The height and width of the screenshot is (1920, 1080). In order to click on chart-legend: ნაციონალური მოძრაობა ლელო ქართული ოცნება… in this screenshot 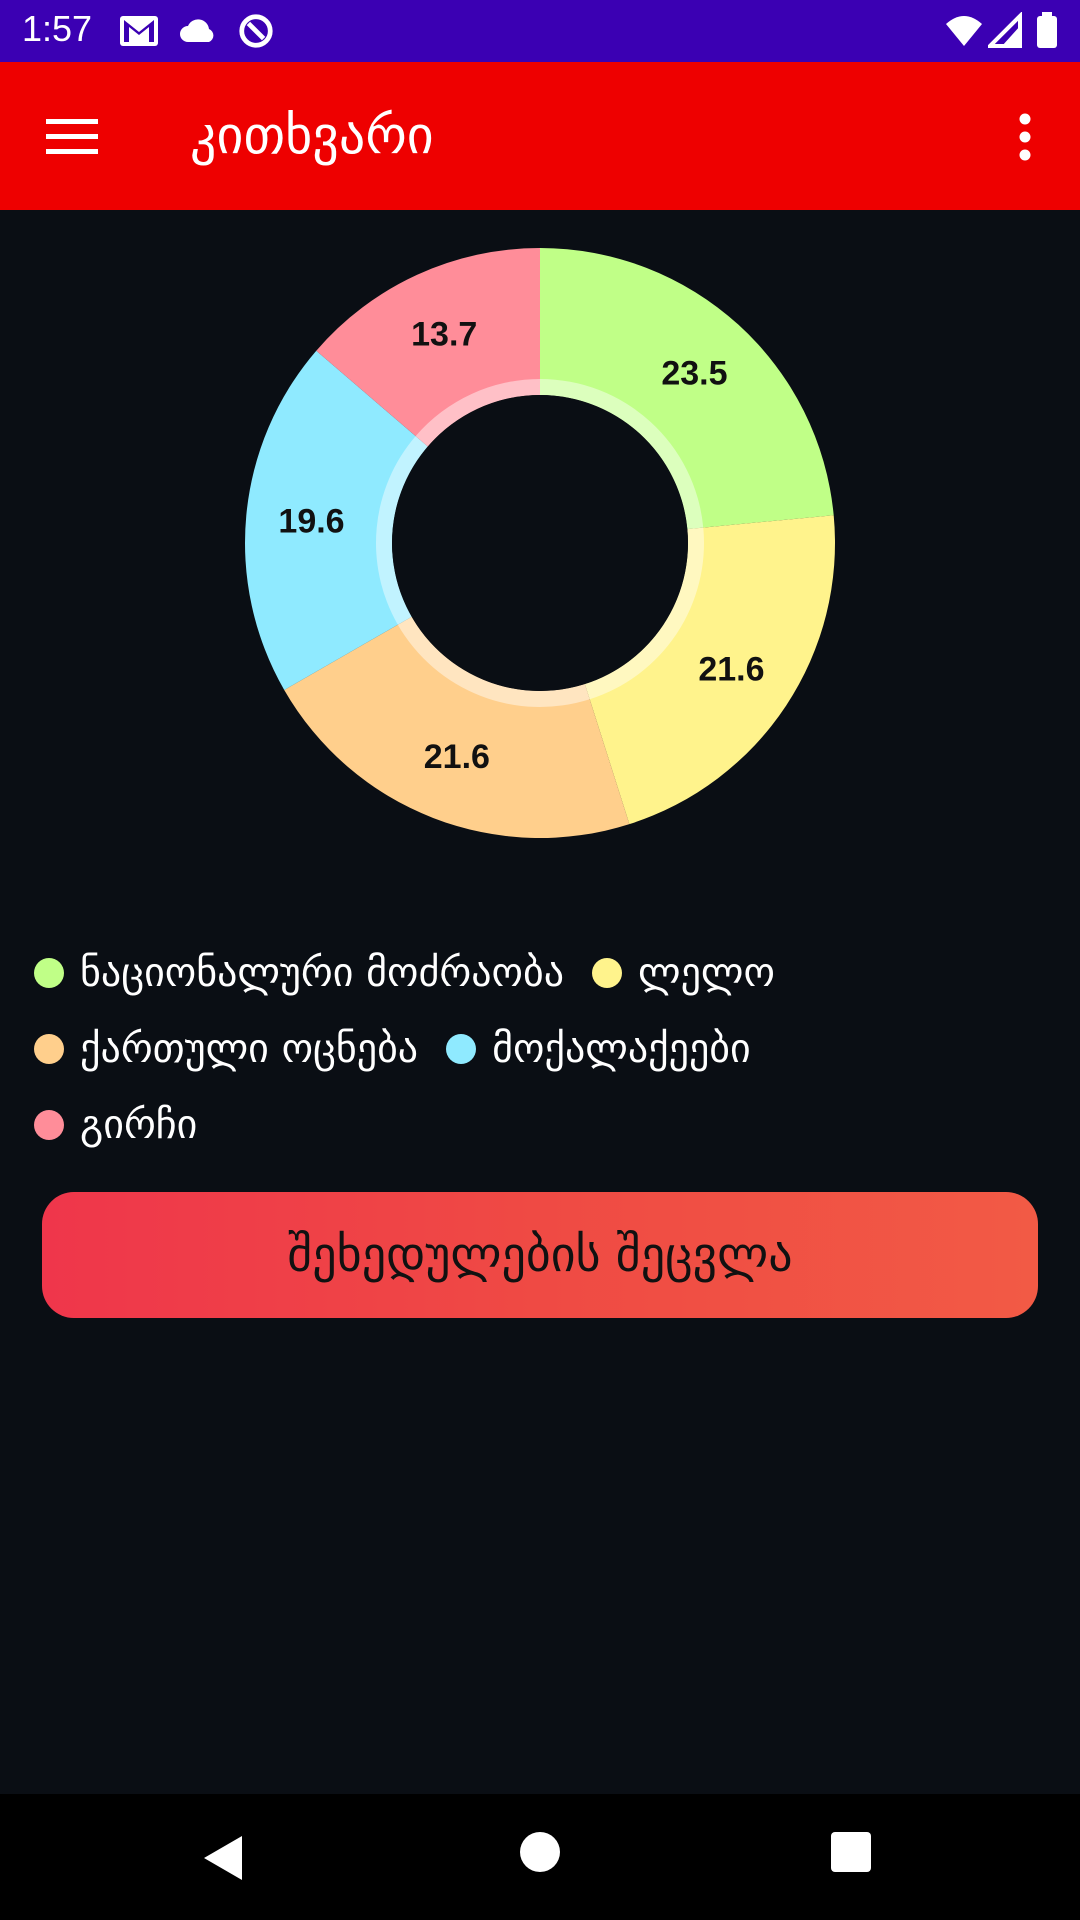, I will do `click(544, 1049)`.